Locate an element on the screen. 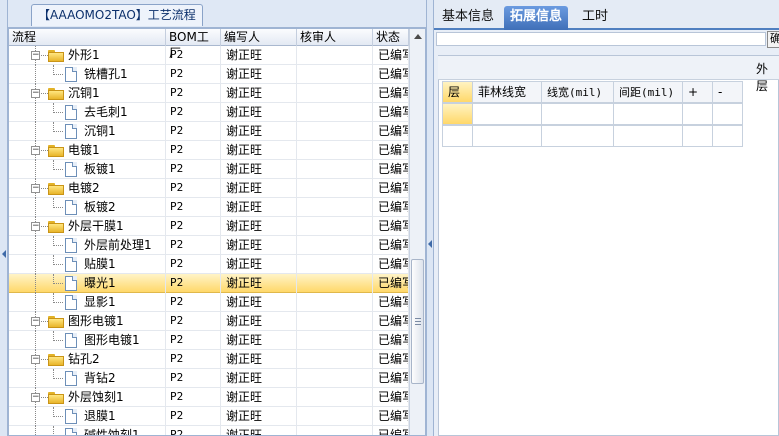 The height and width of the screenshot is (436, 779). tree-group-row: − 外层干膜1 P2谢正旺 已编写 is located at coordinates (209, 226).